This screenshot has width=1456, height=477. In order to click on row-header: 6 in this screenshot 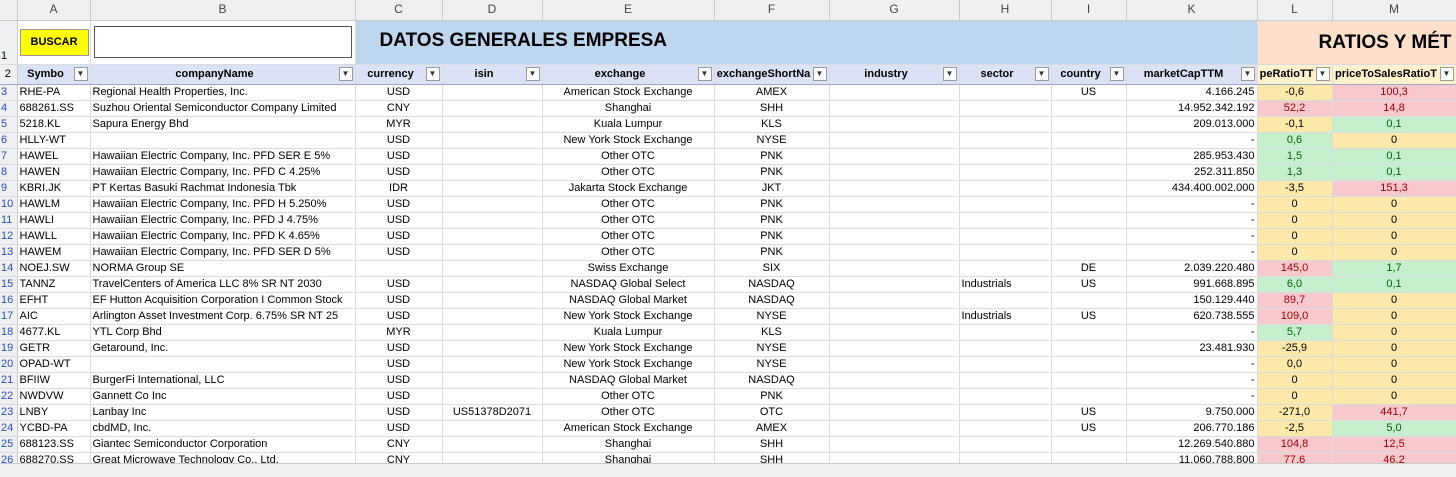, I will do `click(9, 140)`.